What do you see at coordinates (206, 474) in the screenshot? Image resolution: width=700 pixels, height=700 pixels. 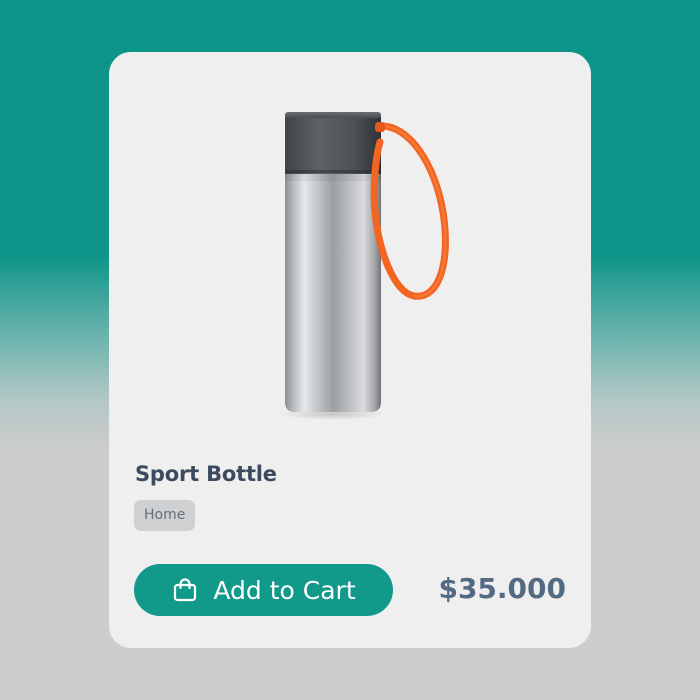 I see `product-title: Sport Bottle` at bounding box center [206, 474].